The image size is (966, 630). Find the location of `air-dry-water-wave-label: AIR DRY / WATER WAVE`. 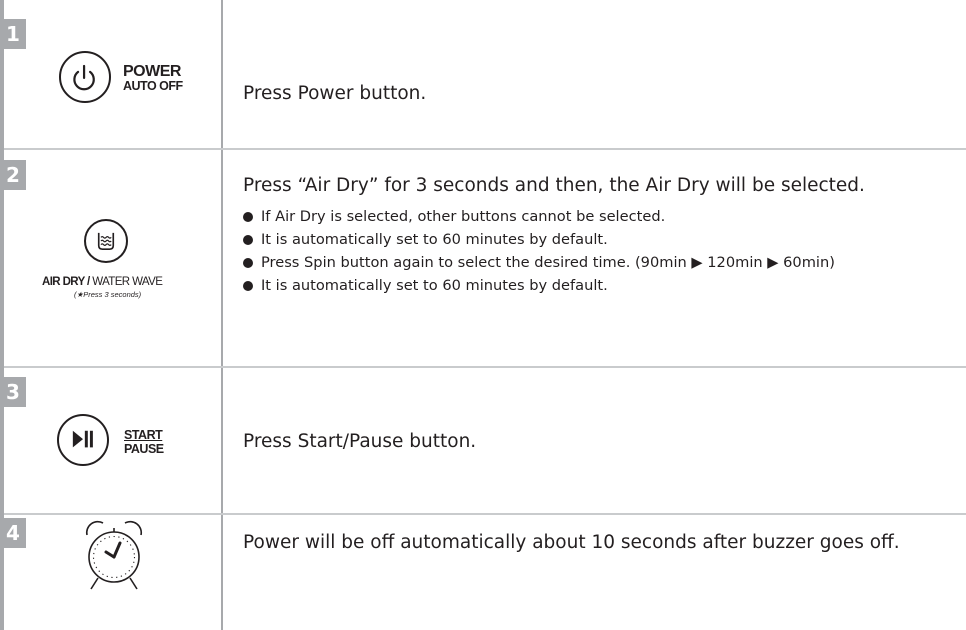

air-dry-water-wave-label: AIR DRY / WATER WAVE is located at coordinates (102, 282).